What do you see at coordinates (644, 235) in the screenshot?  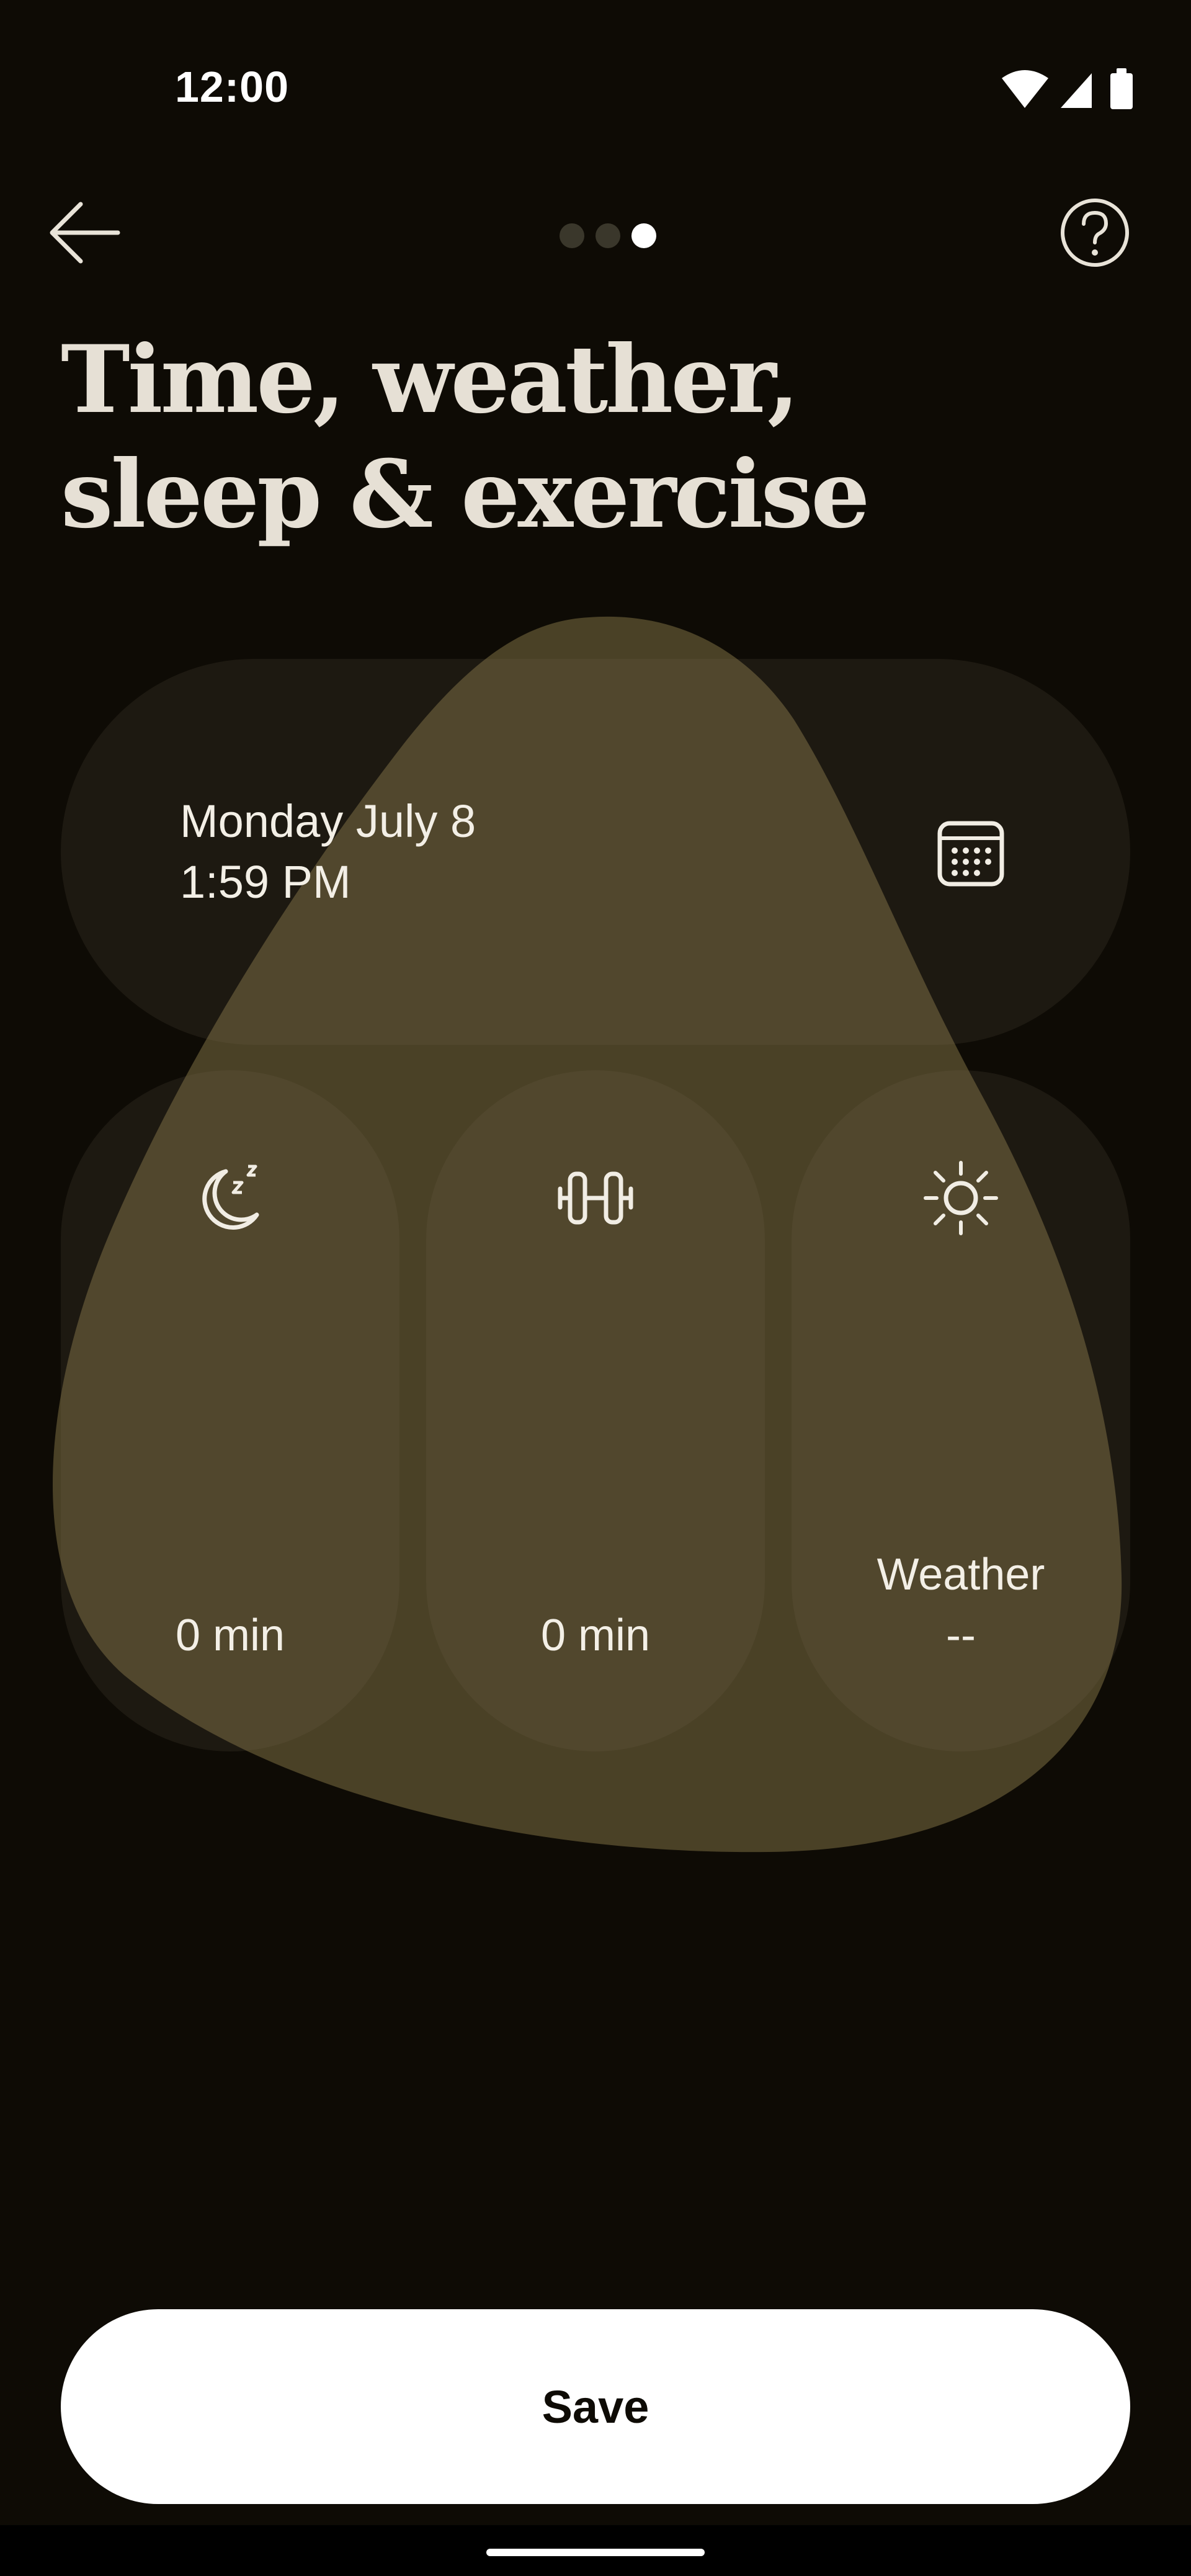 I see `page-dot-3-active` at bounding box center [644, 235].